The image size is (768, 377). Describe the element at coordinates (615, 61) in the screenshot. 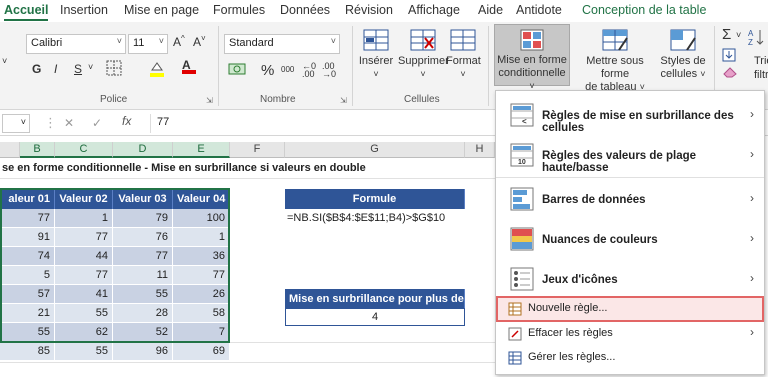

I see `format-as-table-button: Mettre sous forme de tableau ˅` at that location.